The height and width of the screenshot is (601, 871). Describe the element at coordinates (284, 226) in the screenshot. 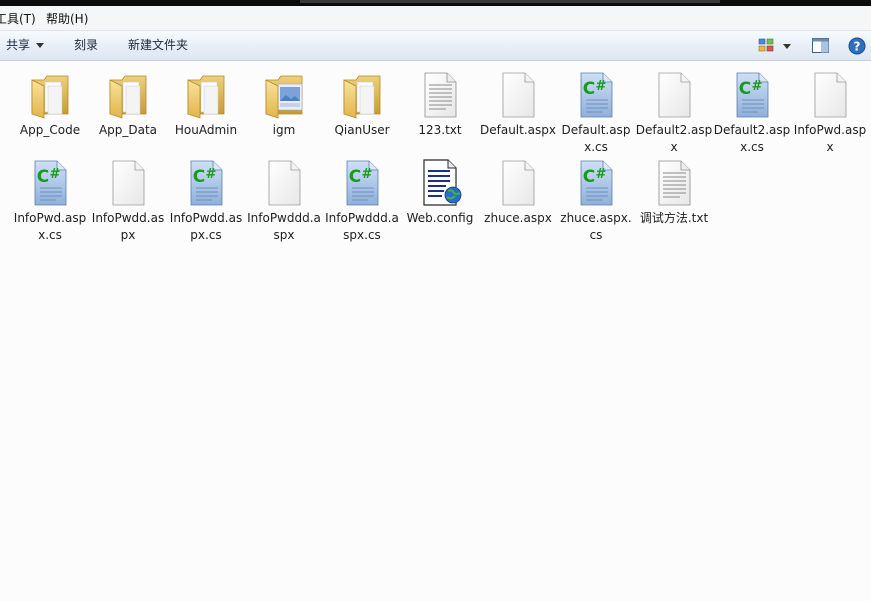

I see `file-name: InfoPwddd.aspx` at that location.